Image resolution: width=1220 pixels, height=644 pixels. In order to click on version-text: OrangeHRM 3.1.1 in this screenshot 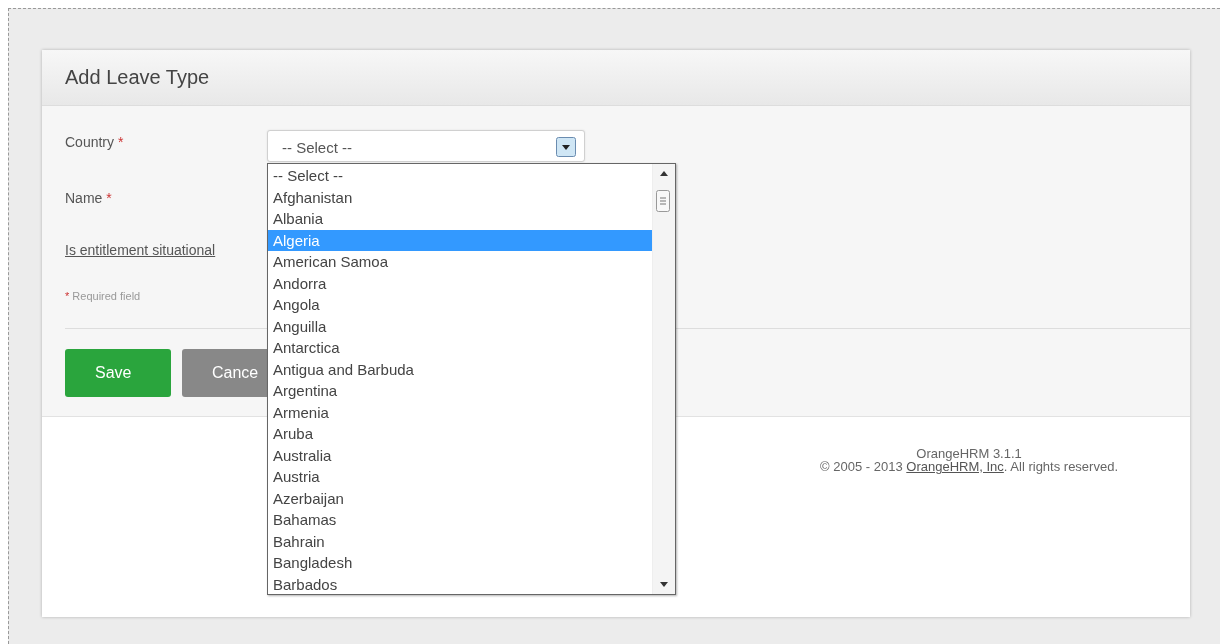, I will do `click(969, 453)`.